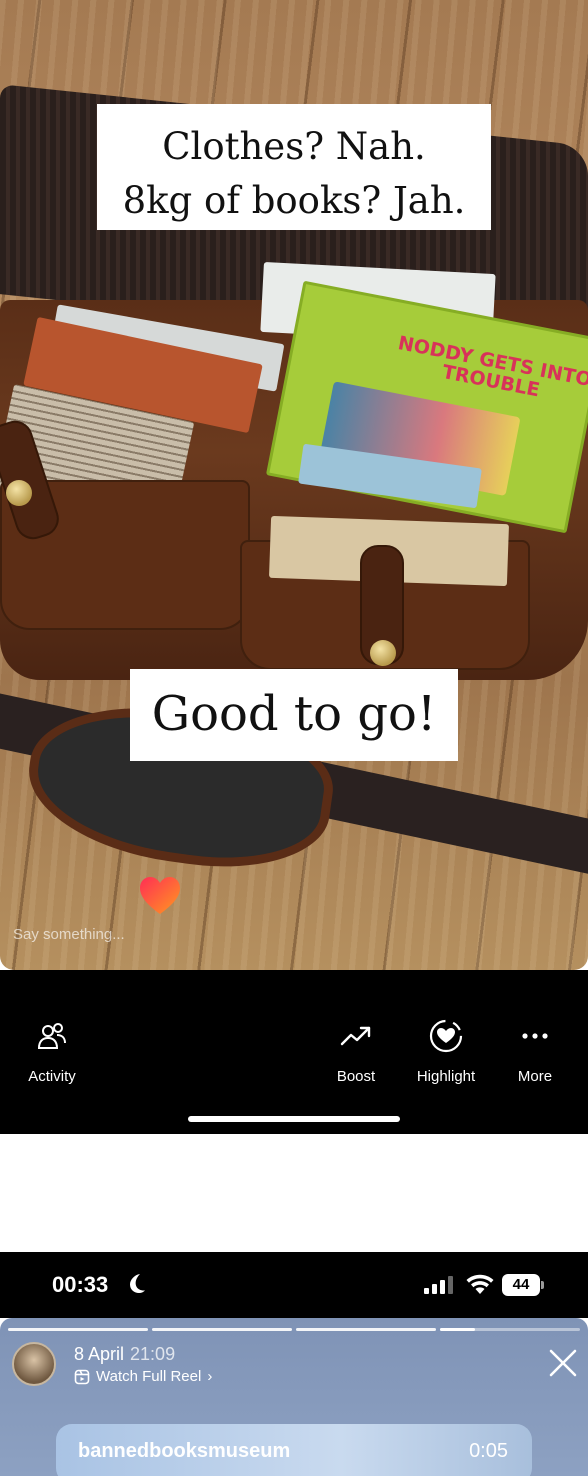 The image size is (588, 1476). I want to click on caption-top: Clothes? Nah. 8kg of books? Jah., so click(294, 167).